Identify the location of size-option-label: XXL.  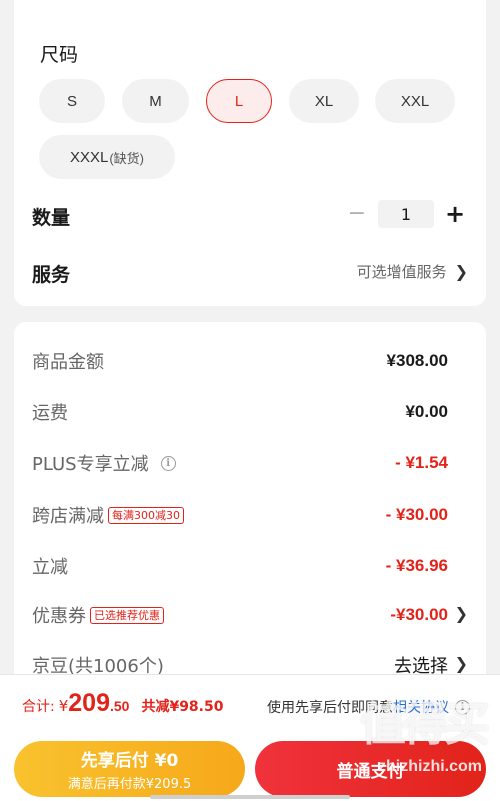
(415, 101).